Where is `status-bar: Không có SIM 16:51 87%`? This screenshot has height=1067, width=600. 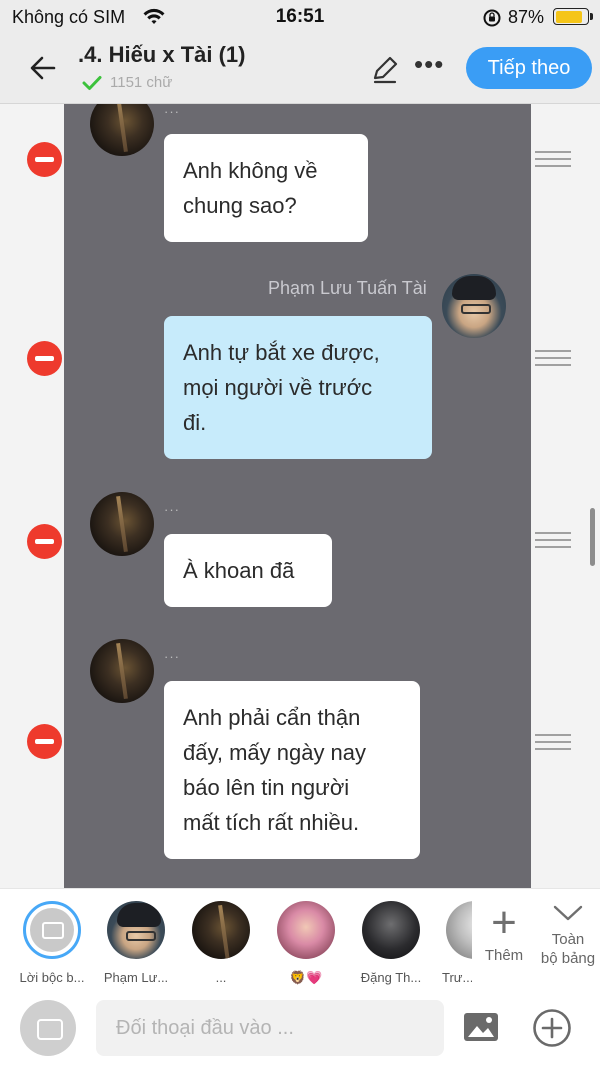 status-bar: Không có SIM 16:51 87% is located at coordinates (300, 17).